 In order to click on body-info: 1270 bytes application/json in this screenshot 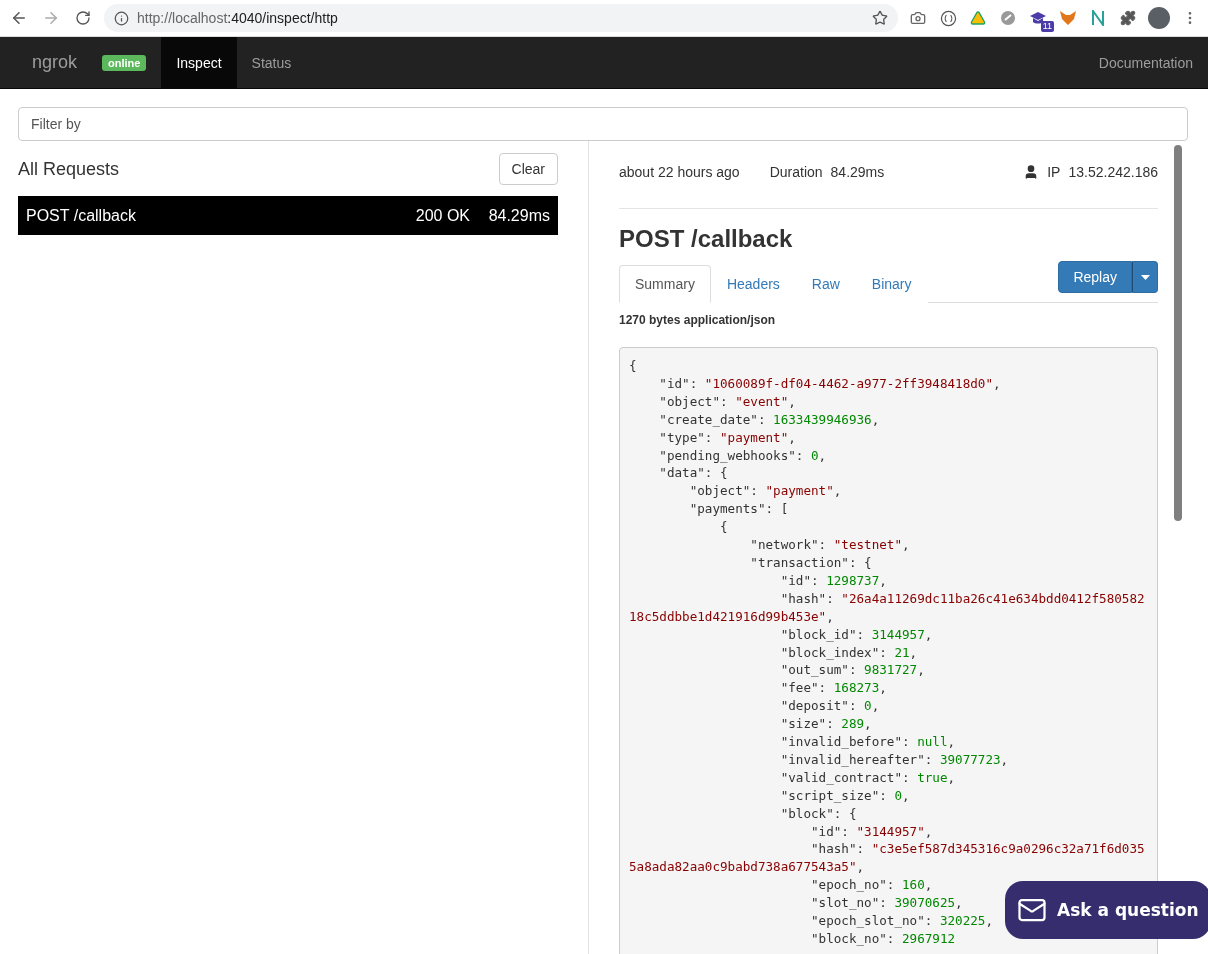, I will do `click(698, 320)`.